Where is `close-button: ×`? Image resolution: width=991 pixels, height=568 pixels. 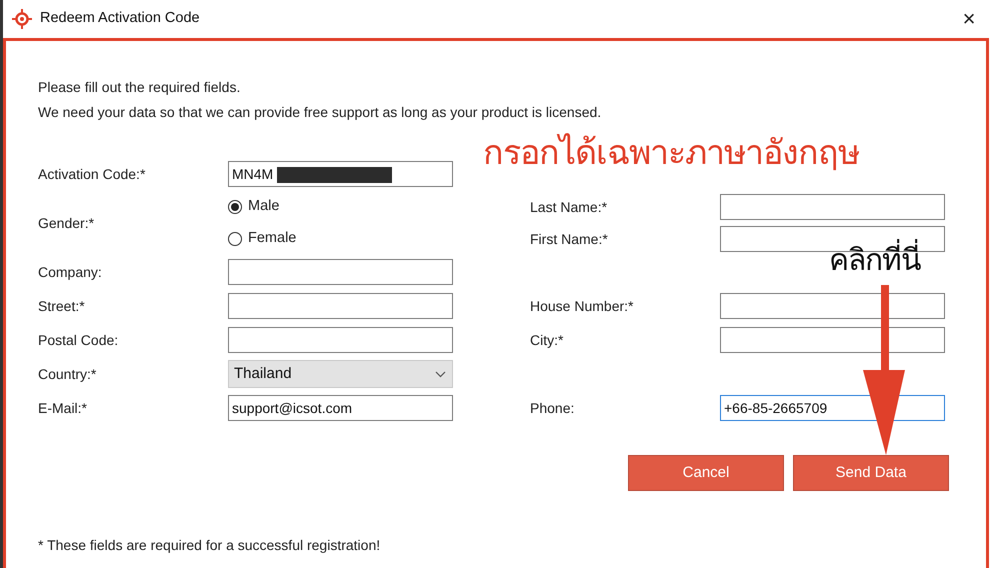
close-button: × is located at coordinates (969, 19).